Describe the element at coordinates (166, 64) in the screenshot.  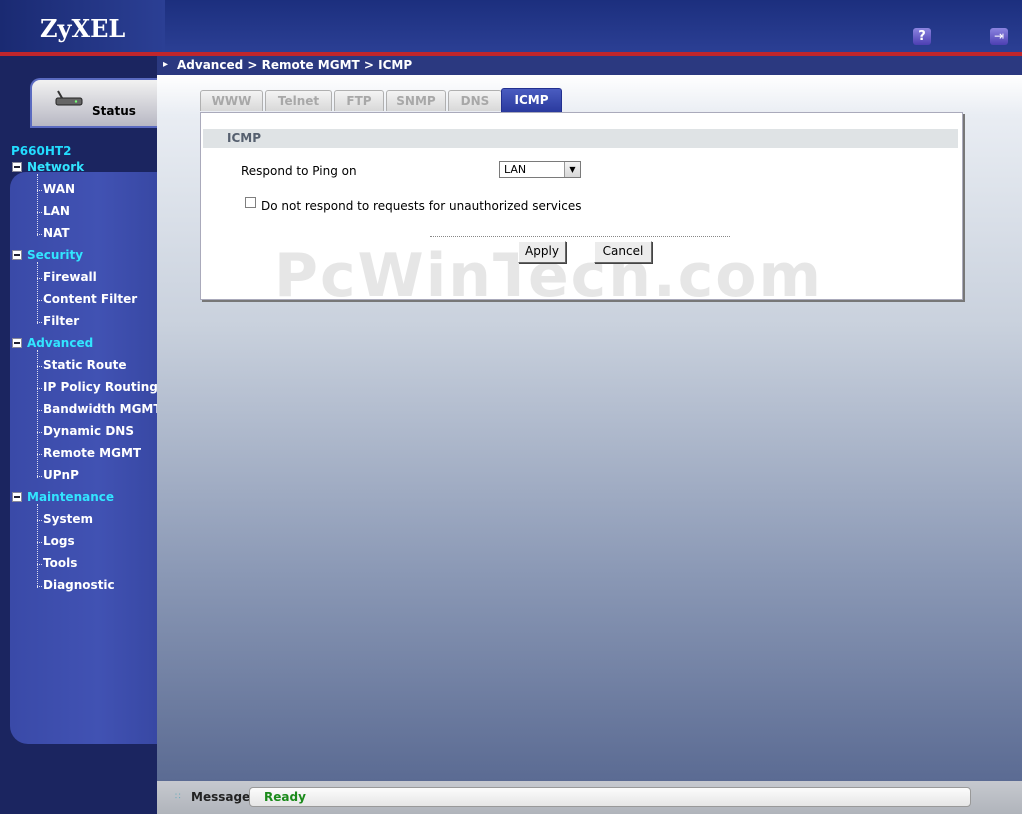
I see `breadcrumb-arrow-icon: ▸` at that location.